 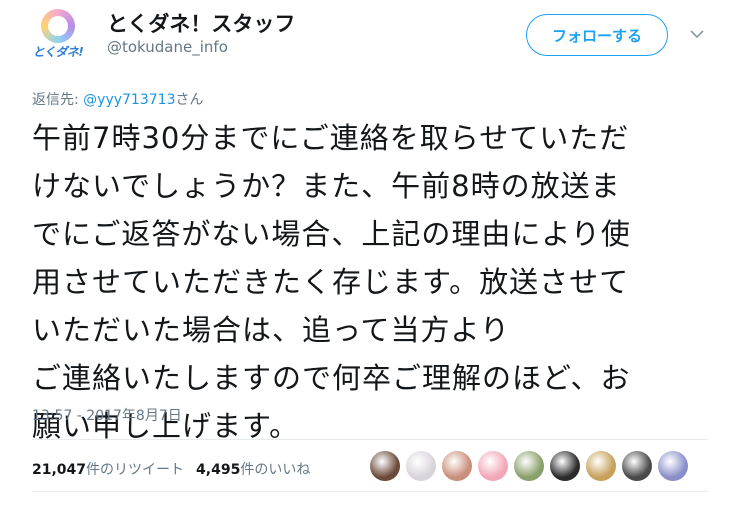 What do you see at coordinates (129, 100) in the screenshot?
I see `reply-handle-link: @yyy713713` at bounding box center [129, 100].